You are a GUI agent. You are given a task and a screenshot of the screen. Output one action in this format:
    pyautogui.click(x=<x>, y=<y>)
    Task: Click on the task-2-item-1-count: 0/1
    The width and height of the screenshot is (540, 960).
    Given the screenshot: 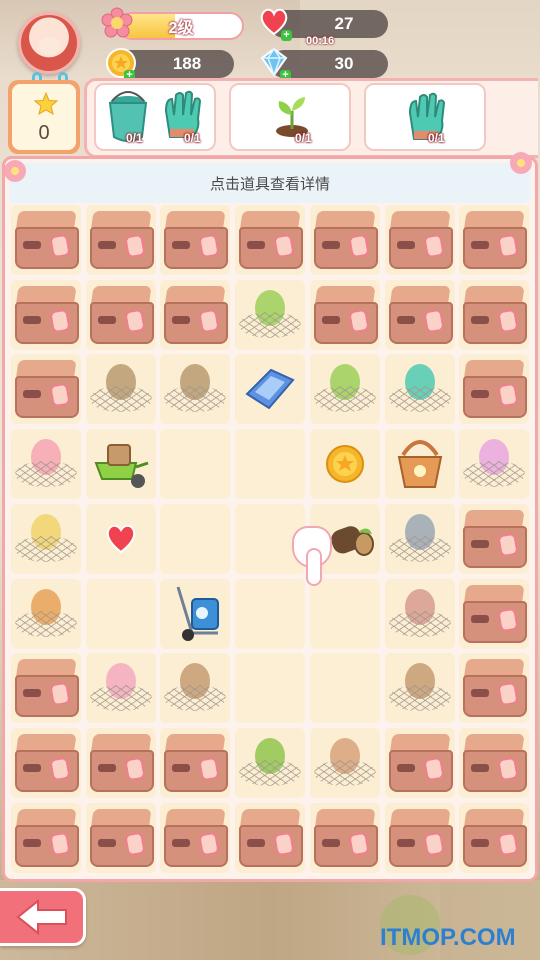 What is the action you would take?
    pyautogui.click(x=303, y=138)
    